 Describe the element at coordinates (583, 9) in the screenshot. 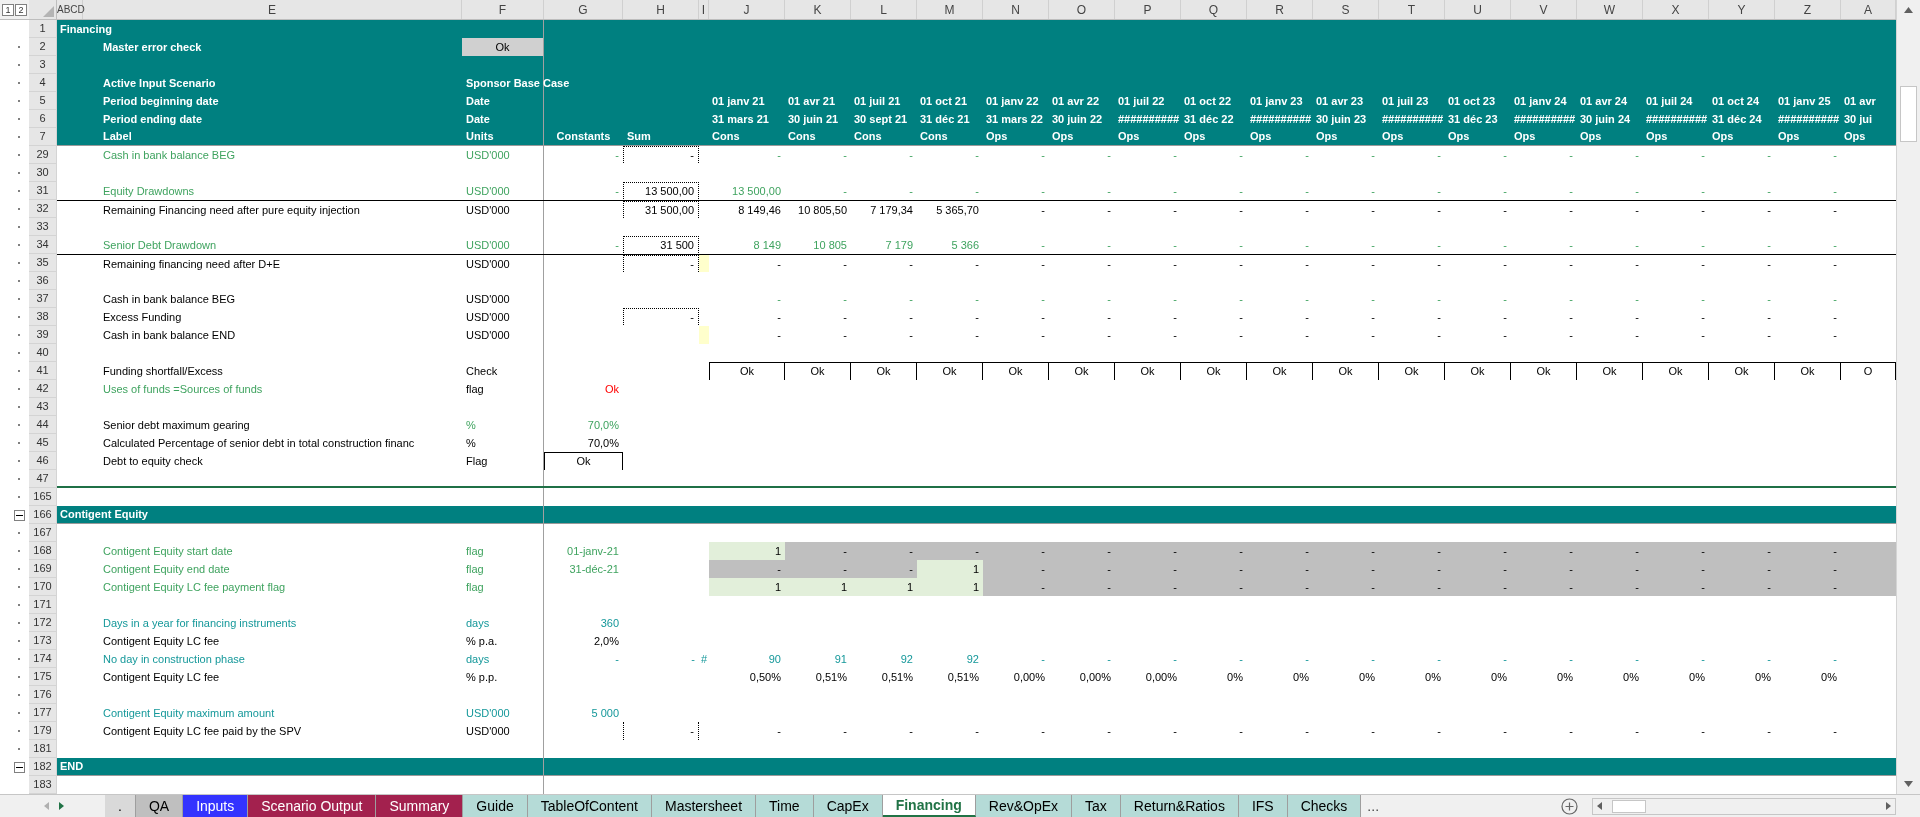

I see `column-header: G` at that location.